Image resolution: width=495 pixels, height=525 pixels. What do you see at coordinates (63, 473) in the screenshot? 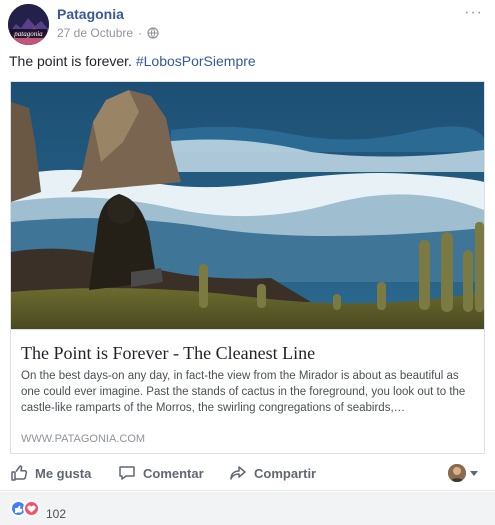
I see `like-label: Me gusta` at bounding box center [63, 473].